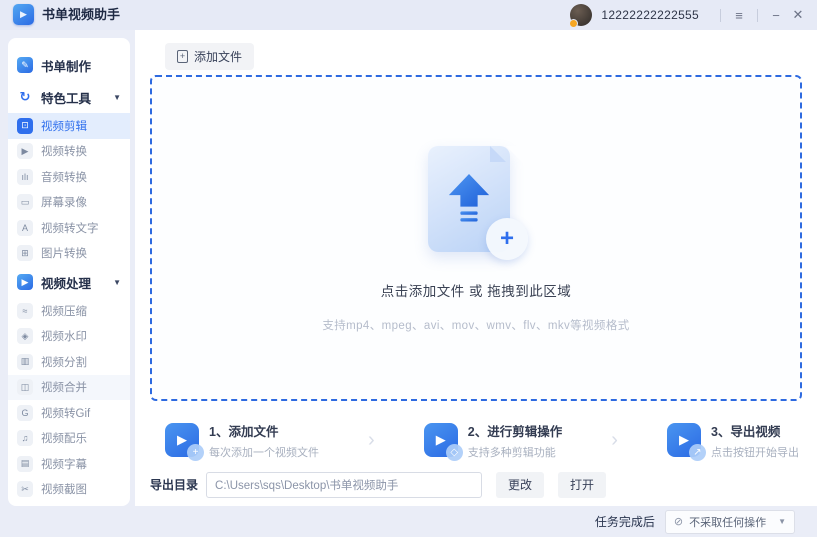 Image resolution: width=817 pixels, height=537 pixels. I want to click on sidebar-item-screen-record: ▭ 屏幕录像, so click(69, 203).